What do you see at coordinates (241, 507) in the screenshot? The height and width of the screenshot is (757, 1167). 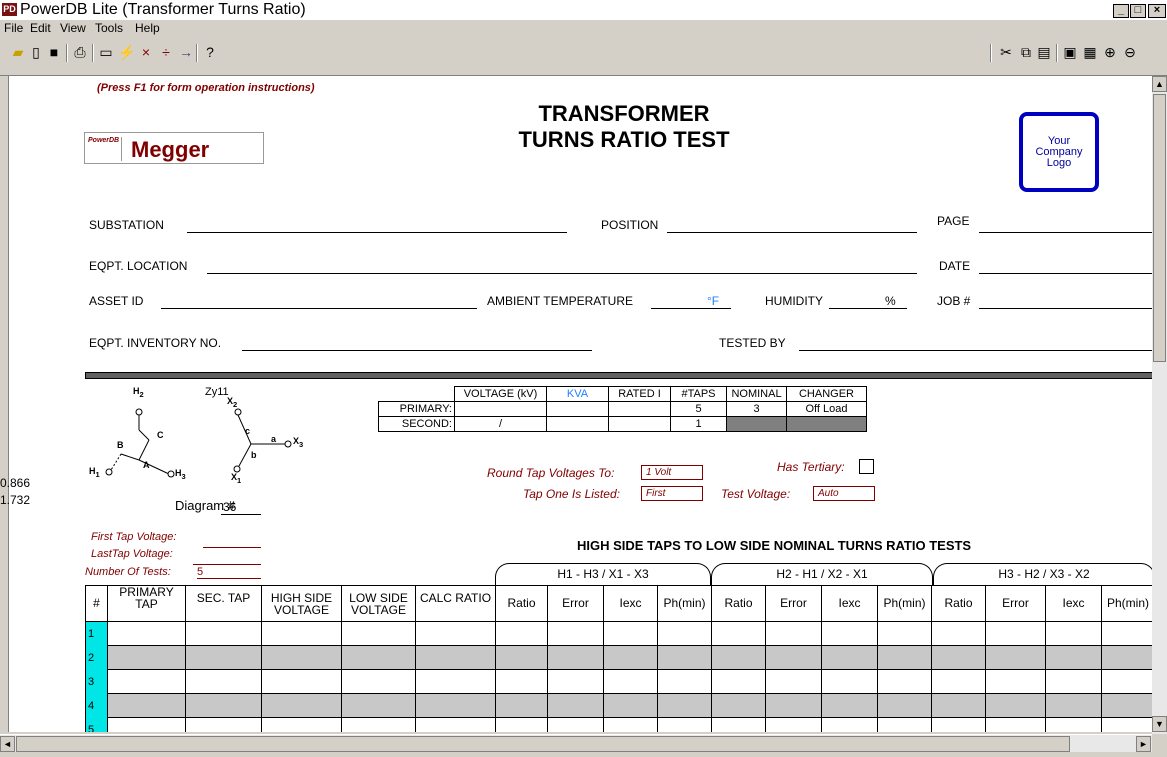 I see `diagram-number: 36` at bounding box center [241, 507].